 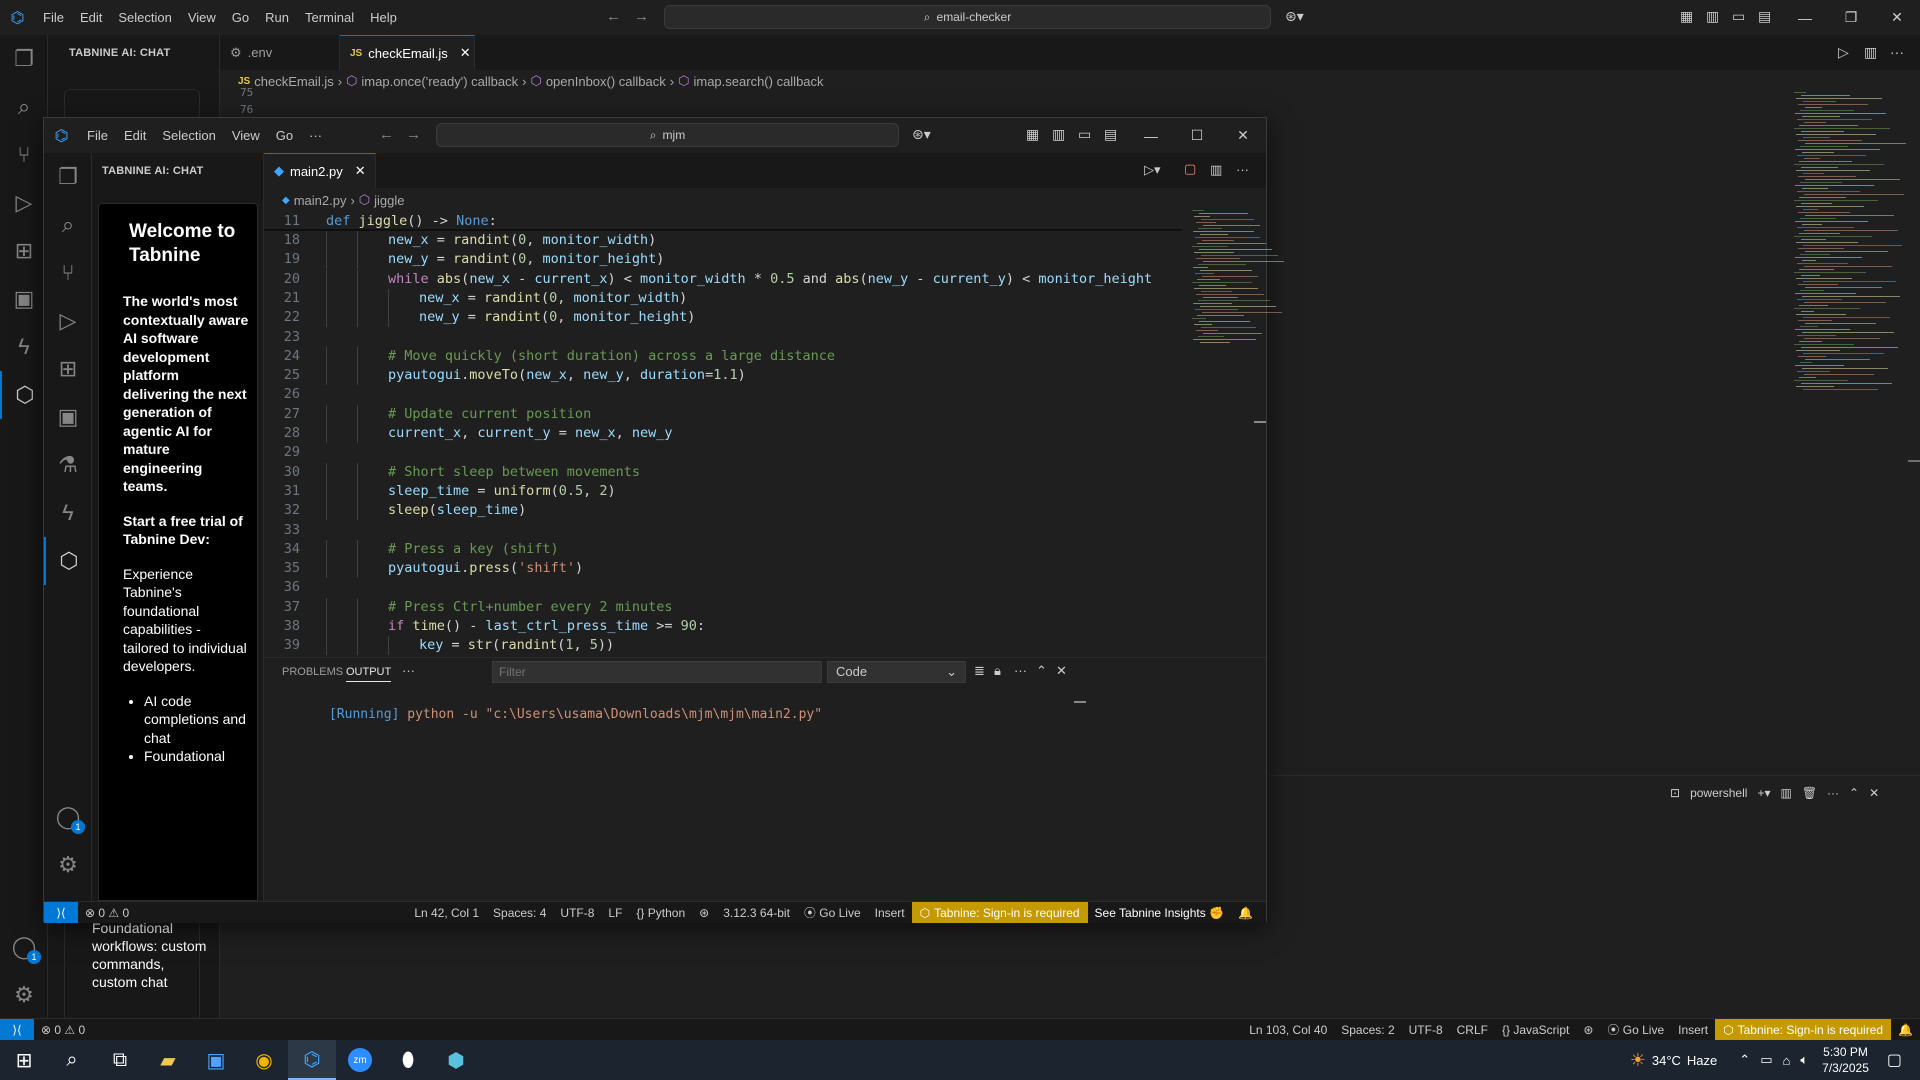 I want to click on notification-center-icon: ▢, so click(x=1894, y=1060).